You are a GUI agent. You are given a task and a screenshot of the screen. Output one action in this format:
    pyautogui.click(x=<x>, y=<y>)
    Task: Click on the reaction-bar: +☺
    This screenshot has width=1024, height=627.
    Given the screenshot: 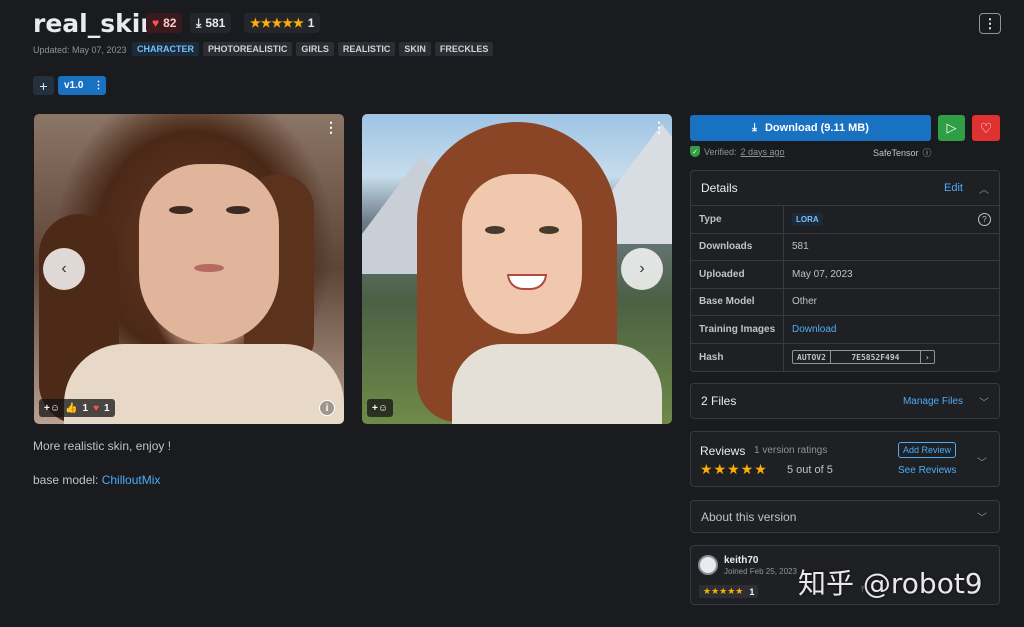 What is the action you would take?
    pyautogui.click(x=380, y=408)
    